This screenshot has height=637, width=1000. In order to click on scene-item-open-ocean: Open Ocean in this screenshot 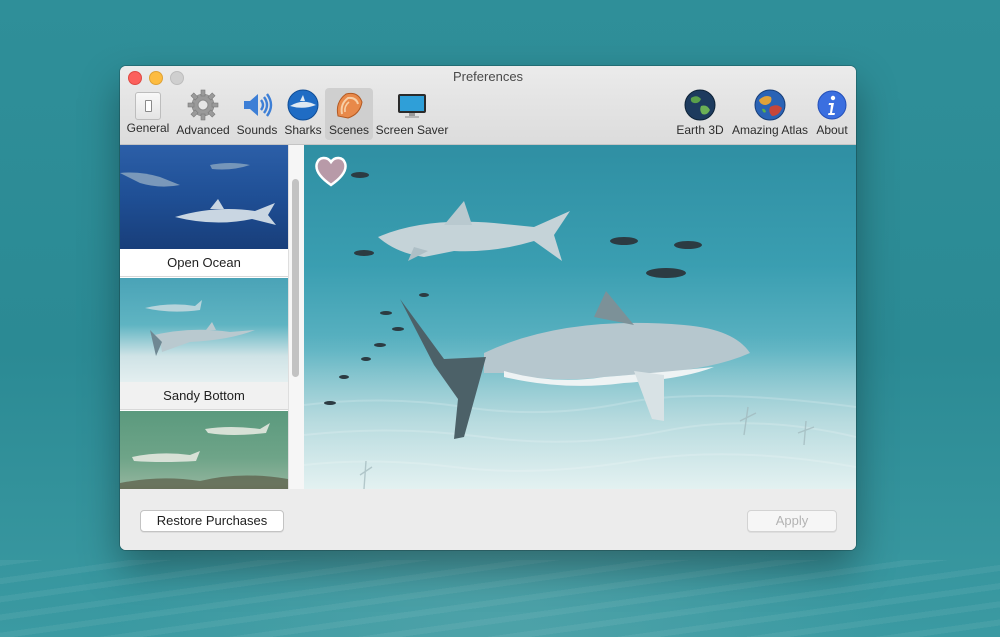, I will do `click(204, 211)`.